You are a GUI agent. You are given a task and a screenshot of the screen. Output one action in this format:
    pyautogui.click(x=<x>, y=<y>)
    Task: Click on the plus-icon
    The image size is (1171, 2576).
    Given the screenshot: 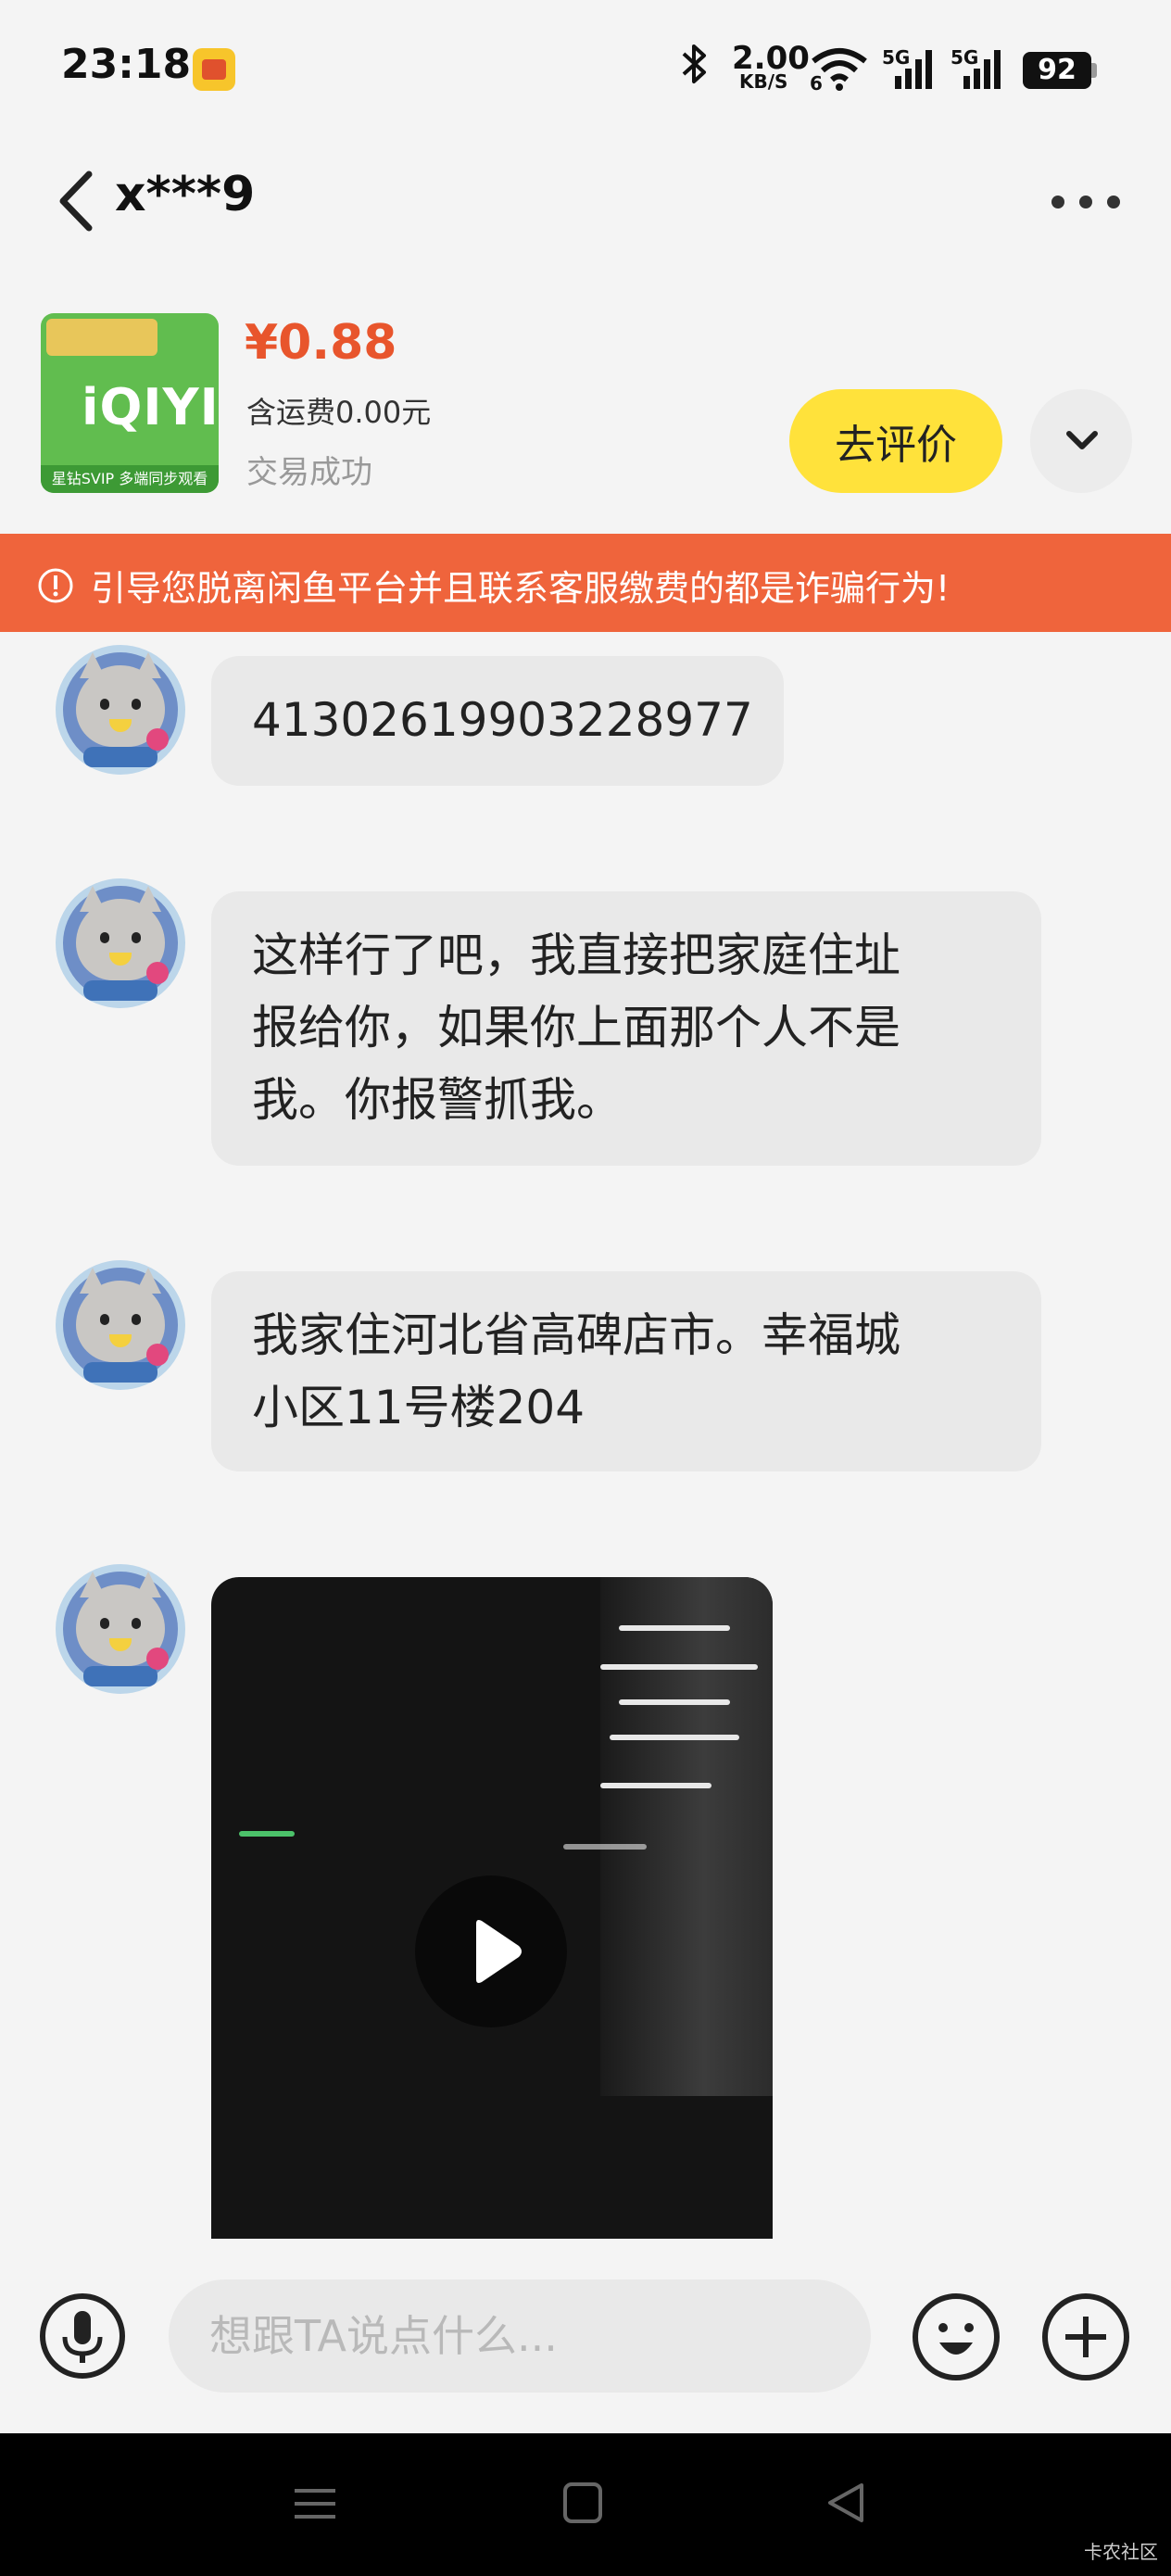 What is the action you would take?
    pyautogui.click(x=1086, y=2336)
    